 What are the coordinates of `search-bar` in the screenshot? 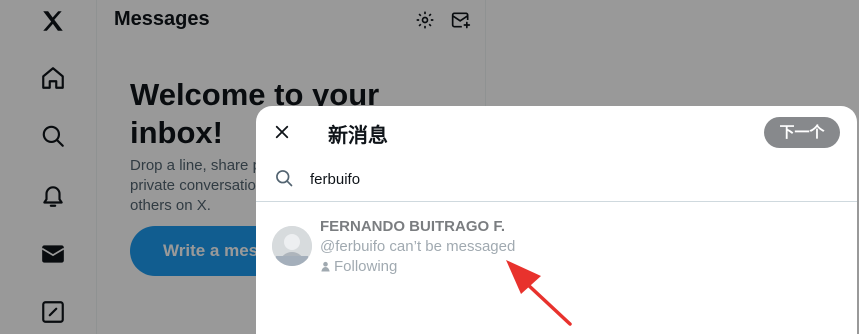 It's located at (556, 183).